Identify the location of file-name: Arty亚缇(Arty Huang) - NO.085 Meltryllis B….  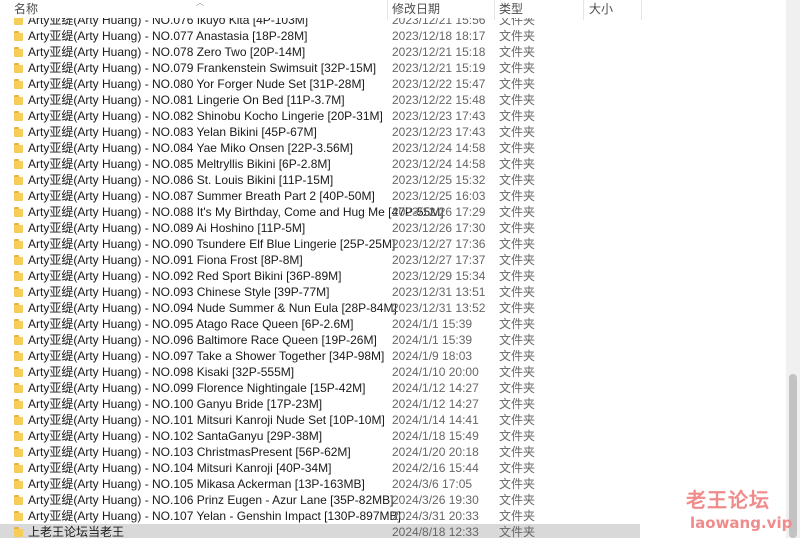
(179, 164).